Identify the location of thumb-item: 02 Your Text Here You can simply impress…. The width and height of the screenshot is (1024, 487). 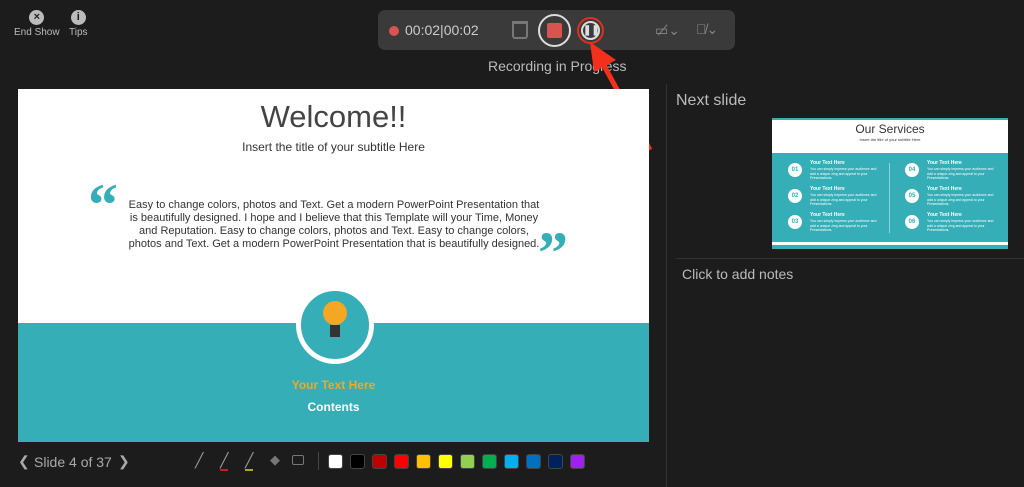
(838, 198).